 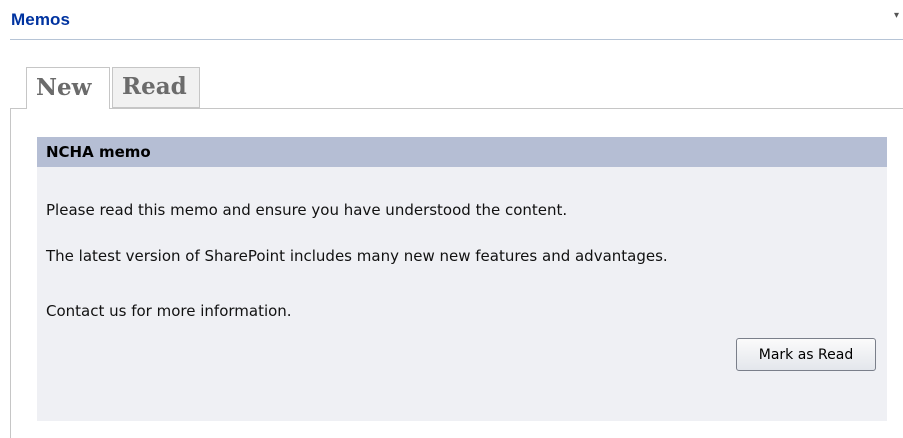 What do you see at coordinates (156, 87) in the screenshot?
I see `tab-read: Read` at bounding box center [156, 87].